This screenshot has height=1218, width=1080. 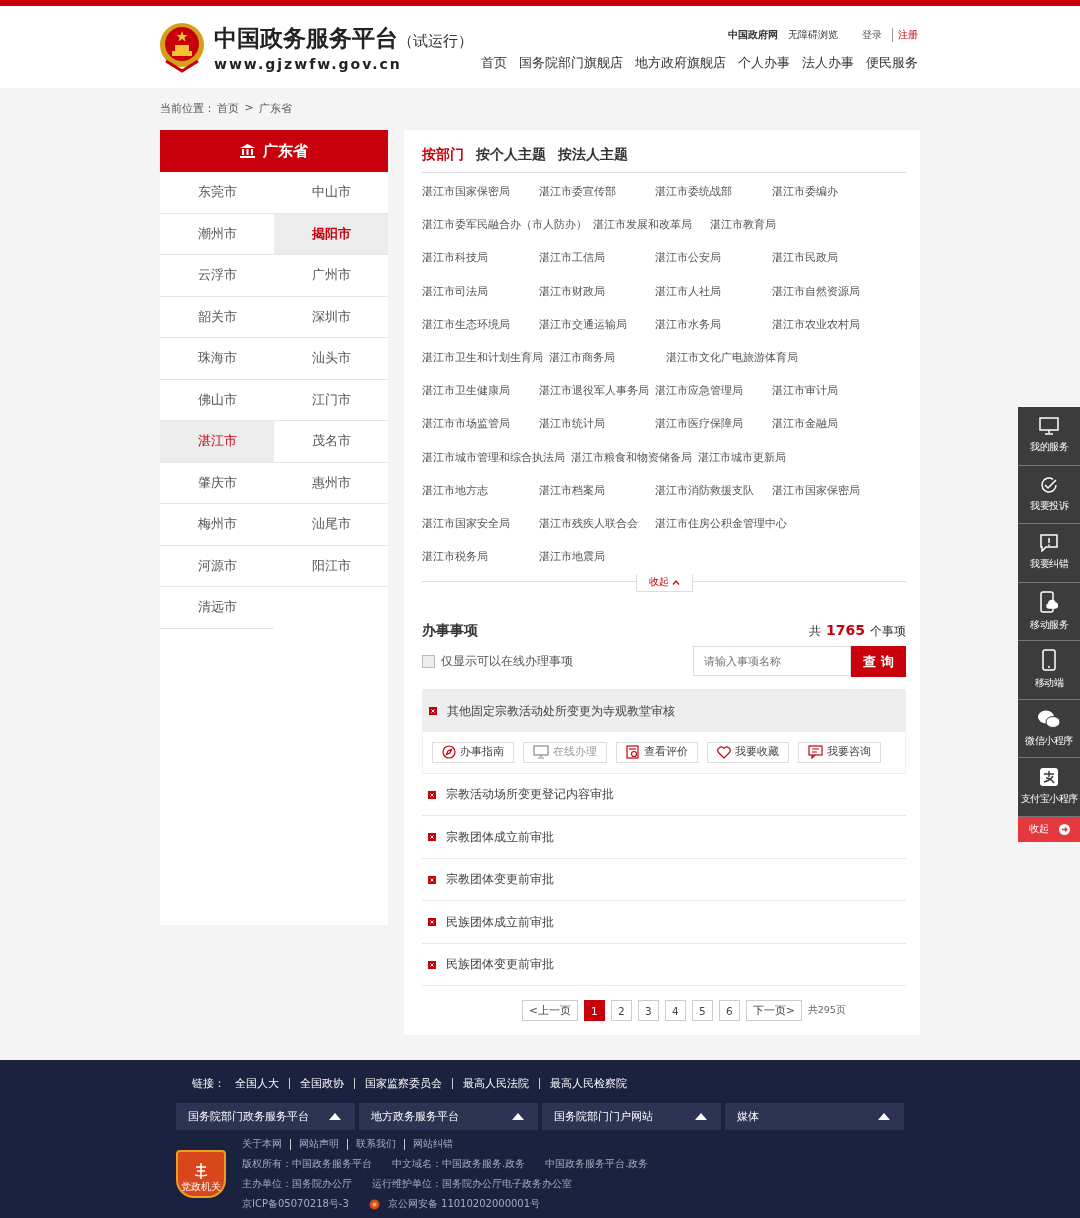 I want to click on city-item: 汕头市, so click(x=331, y=359).